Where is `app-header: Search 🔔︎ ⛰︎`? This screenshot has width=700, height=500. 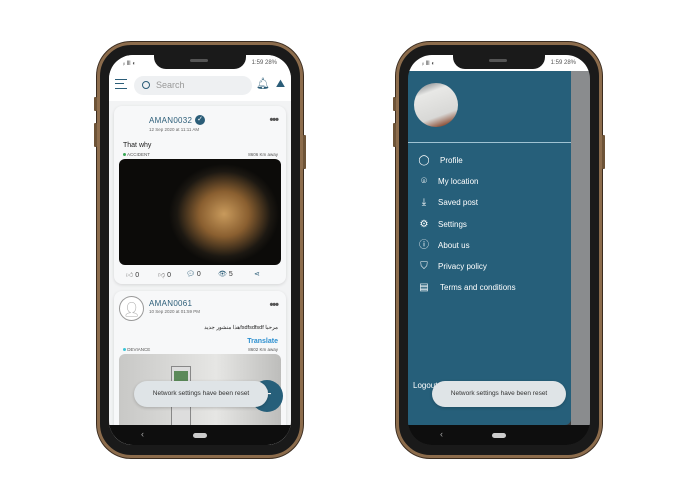 app-header: Search 🔔︎ ⛰︎ is located at coordinates (200, 86).